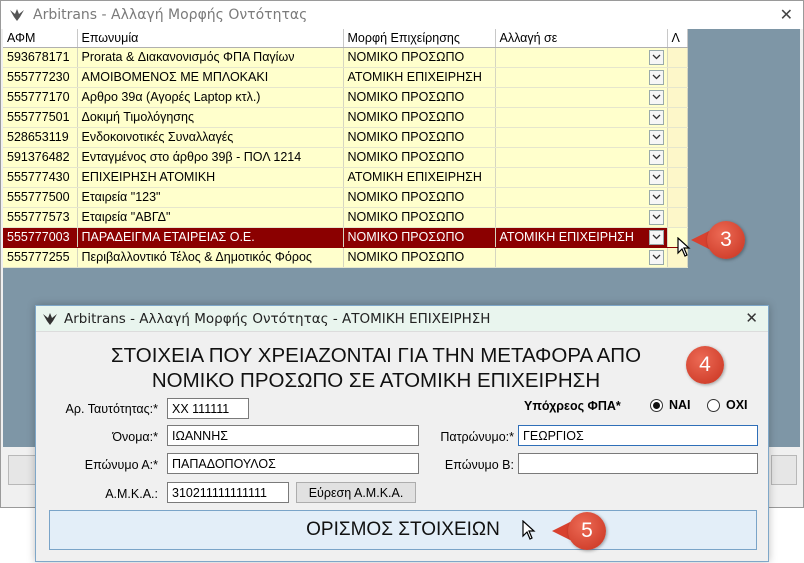 The image size is (804, 563). I want to click on surname-b-input, so click(638, 463).